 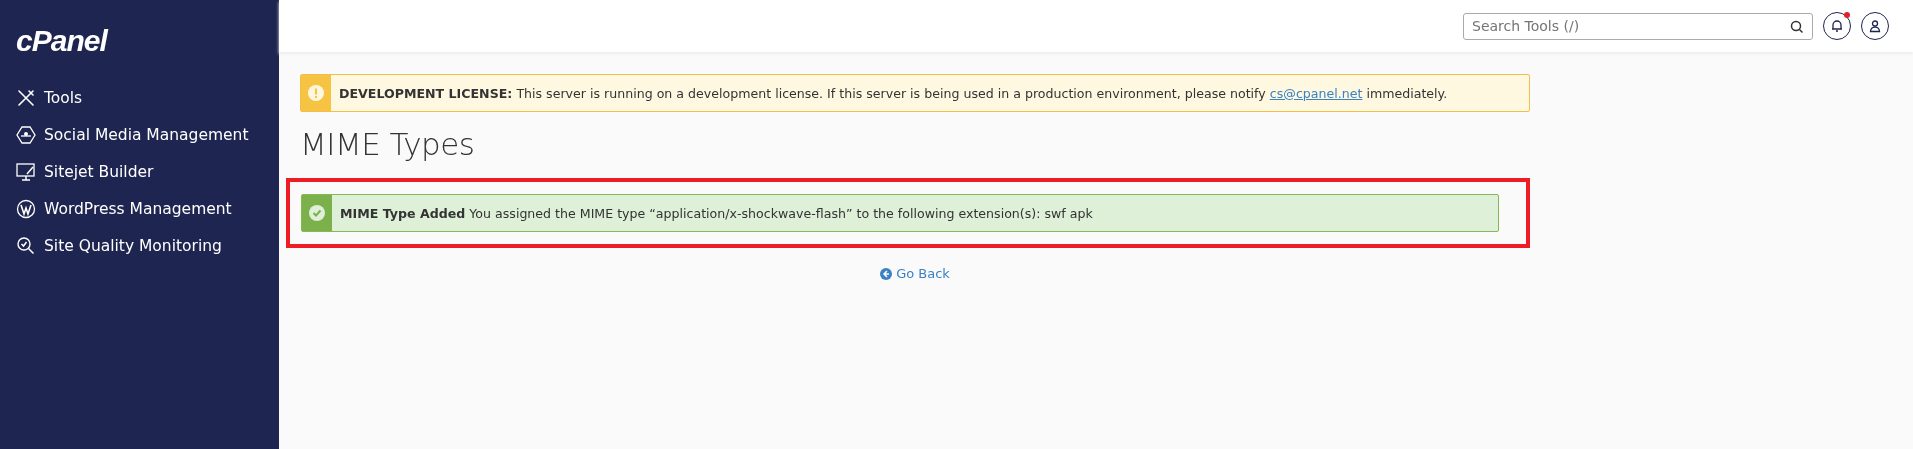 I want to click on search-field: Search Tools (/), so click(x=1638, y=26).